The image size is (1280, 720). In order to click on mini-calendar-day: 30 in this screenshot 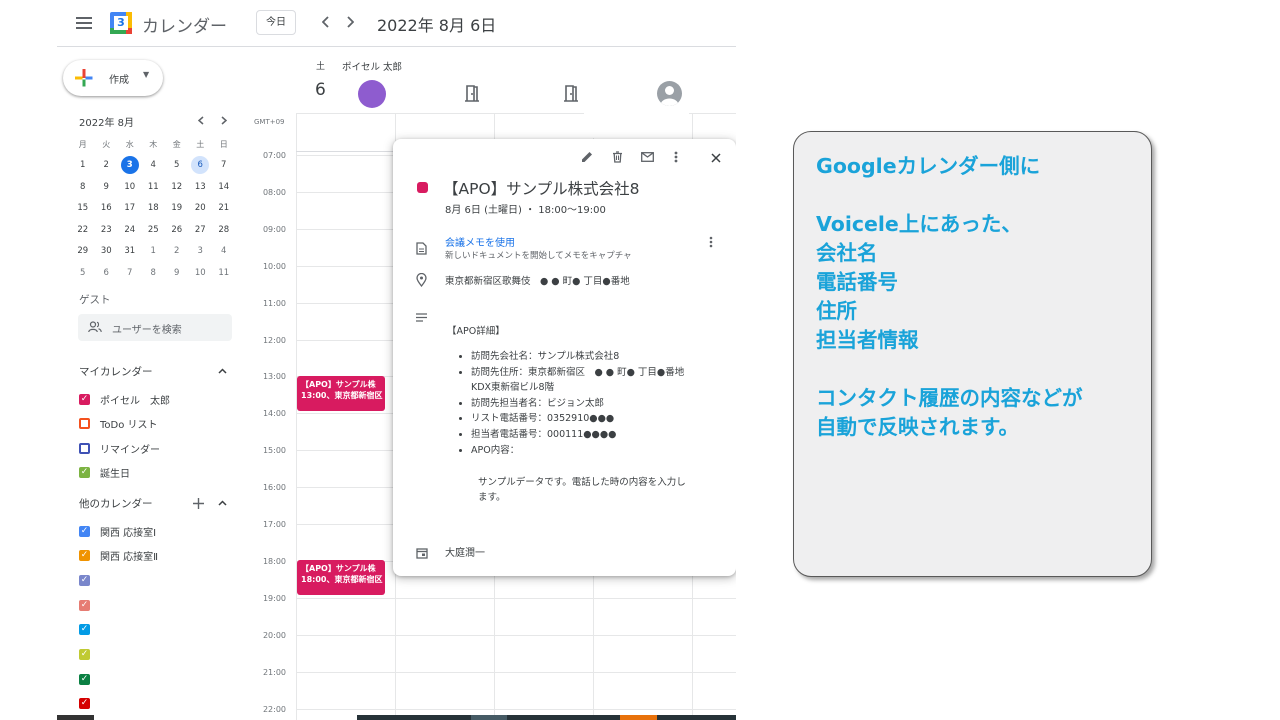, I will do `click(107, 251)`.